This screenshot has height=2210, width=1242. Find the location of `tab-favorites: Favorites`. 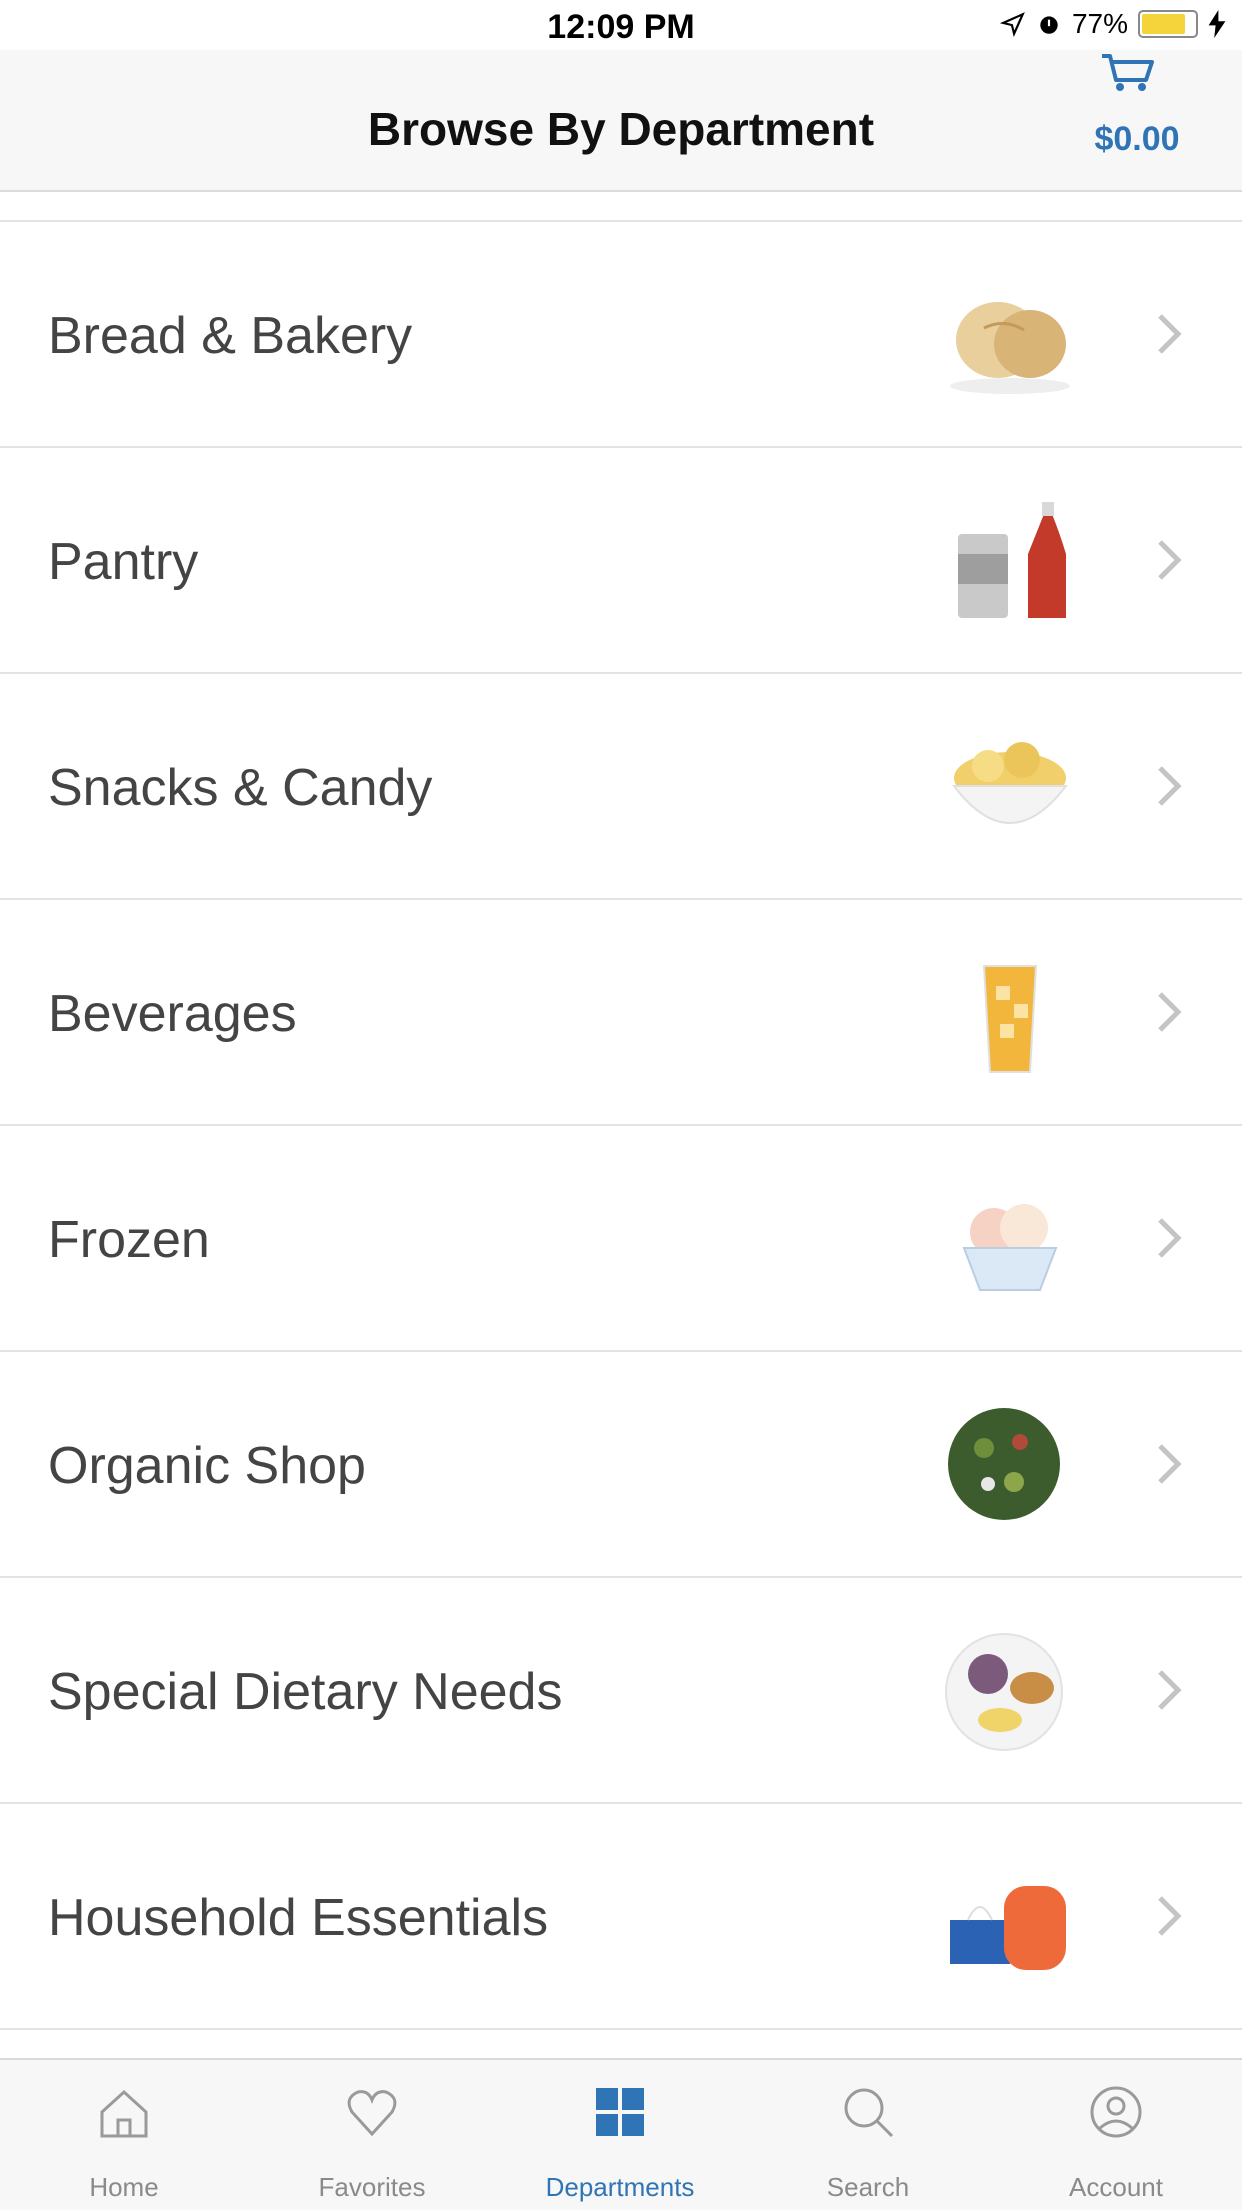

tab-favorites: Favorites is located at coordinates (372, 2135).